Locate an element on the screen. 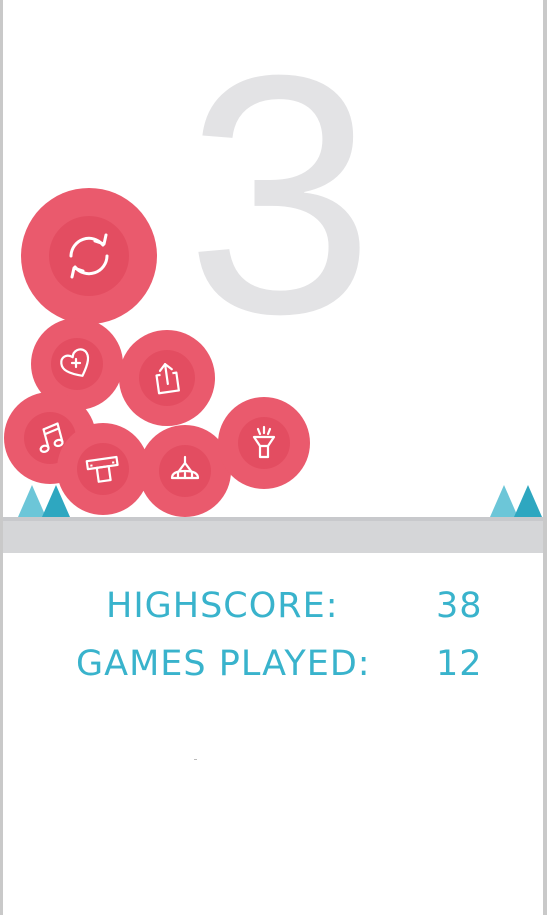  highscore-row: HIGHSCORE: 38 is located at coordinates (273, 611).